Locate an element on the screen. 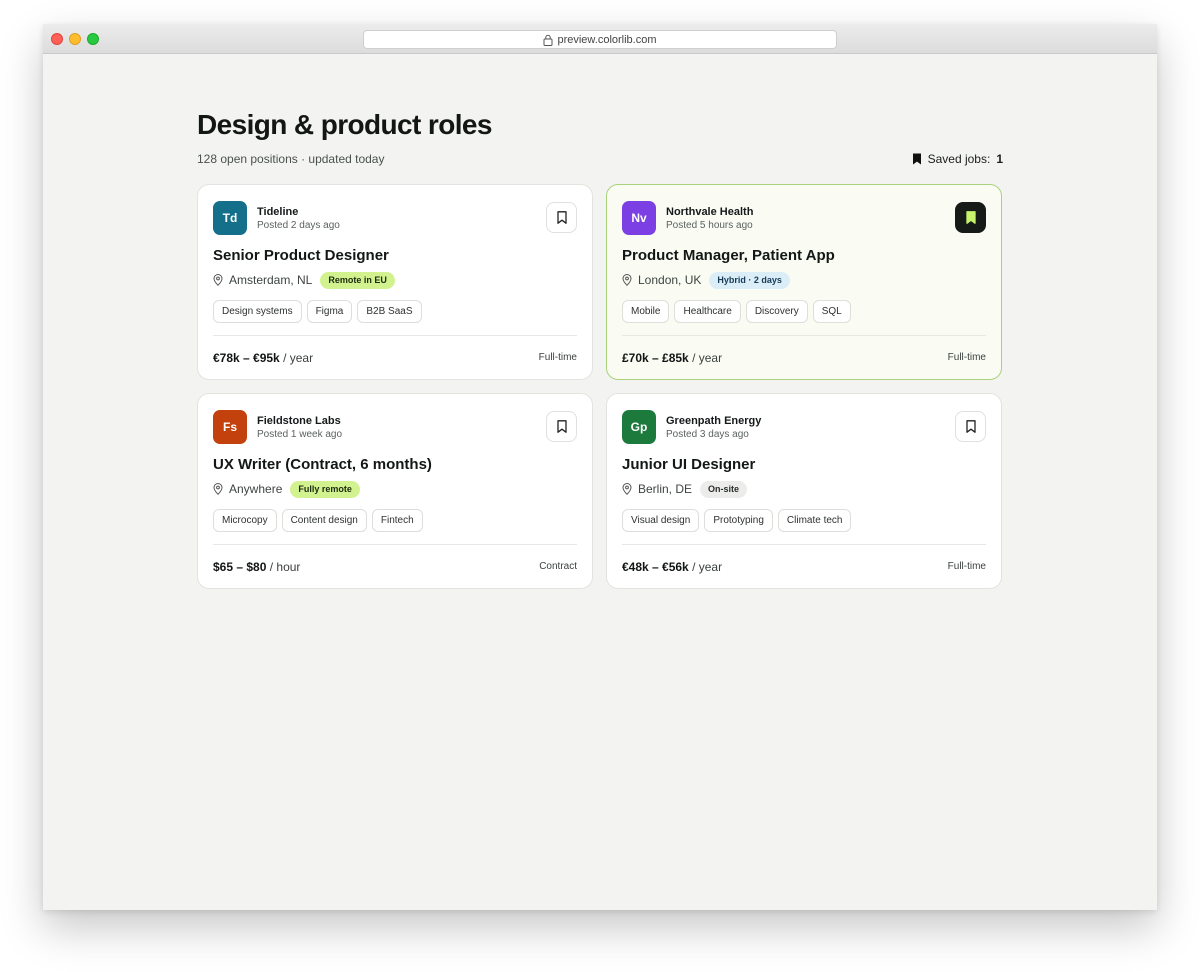 The height and width of the screenshot is (972, 1200). saved-jobs-indicator: Saved jobs: 1 is located at coordinates (957, 159).